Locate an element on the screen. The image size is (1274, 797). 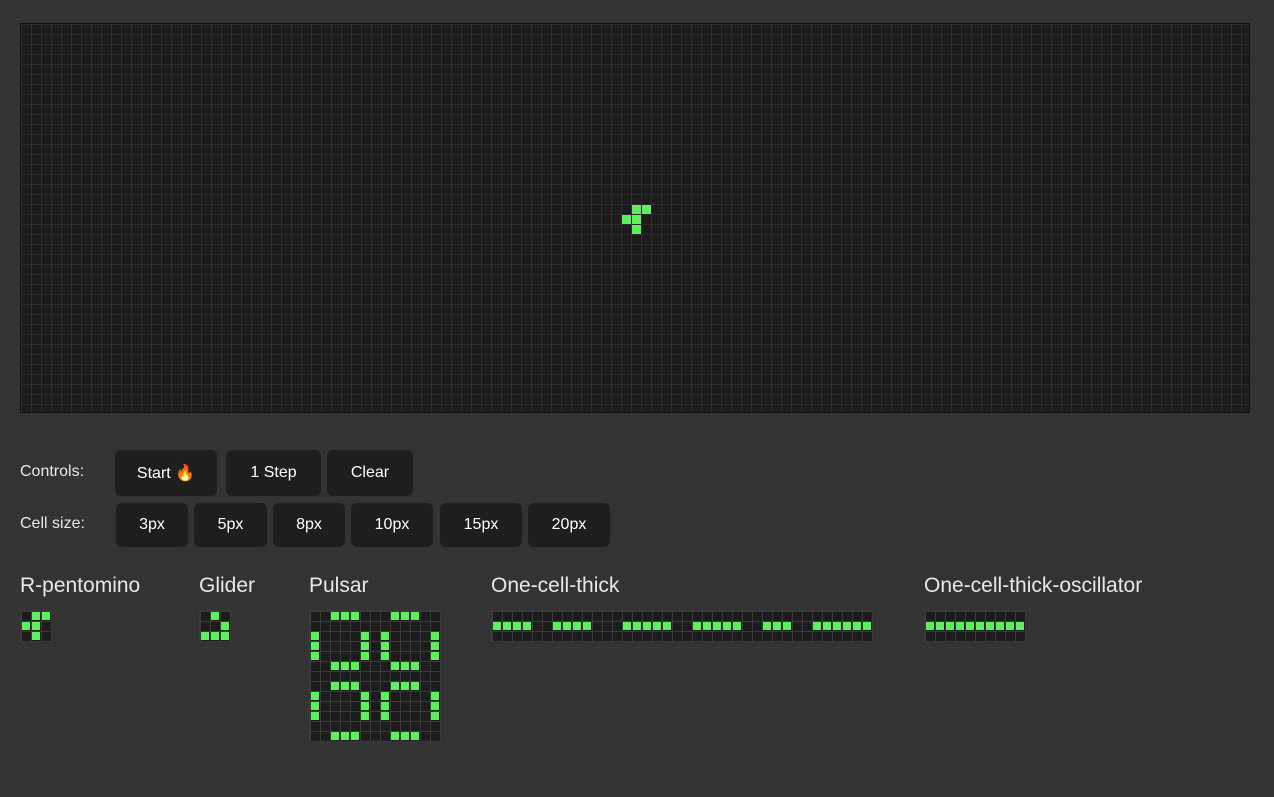
cell-size-8px-button: 8px is located at coordinates (309, 525).